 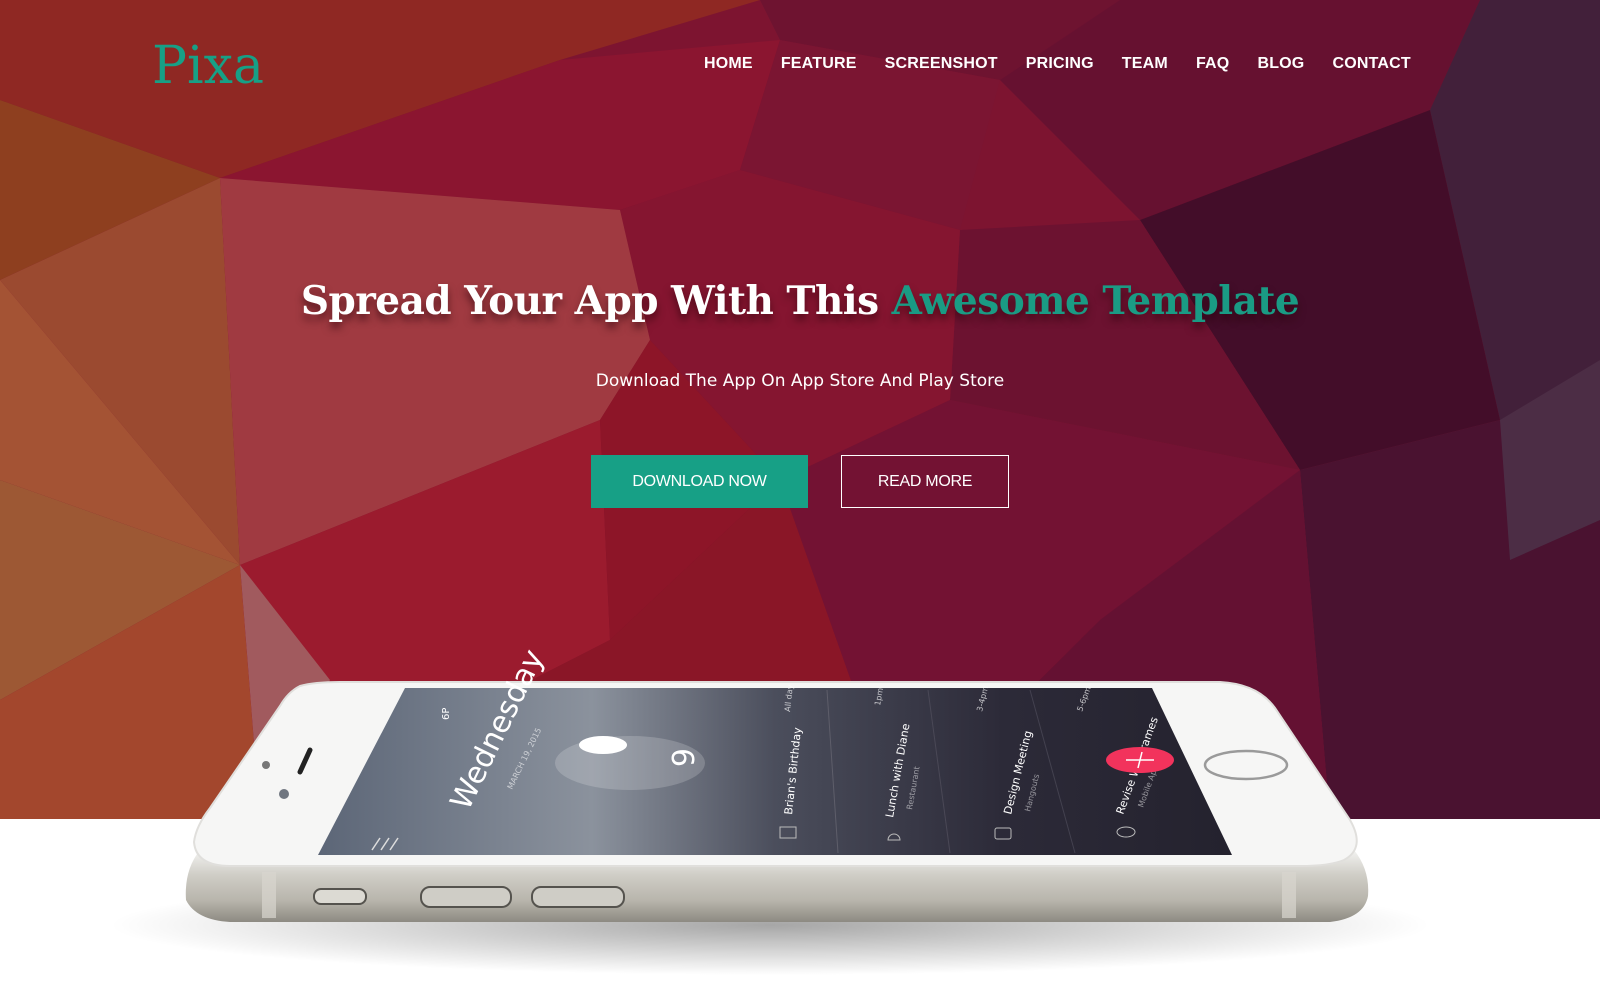 I want to click on counter-badge, so click(x=603, y=745).